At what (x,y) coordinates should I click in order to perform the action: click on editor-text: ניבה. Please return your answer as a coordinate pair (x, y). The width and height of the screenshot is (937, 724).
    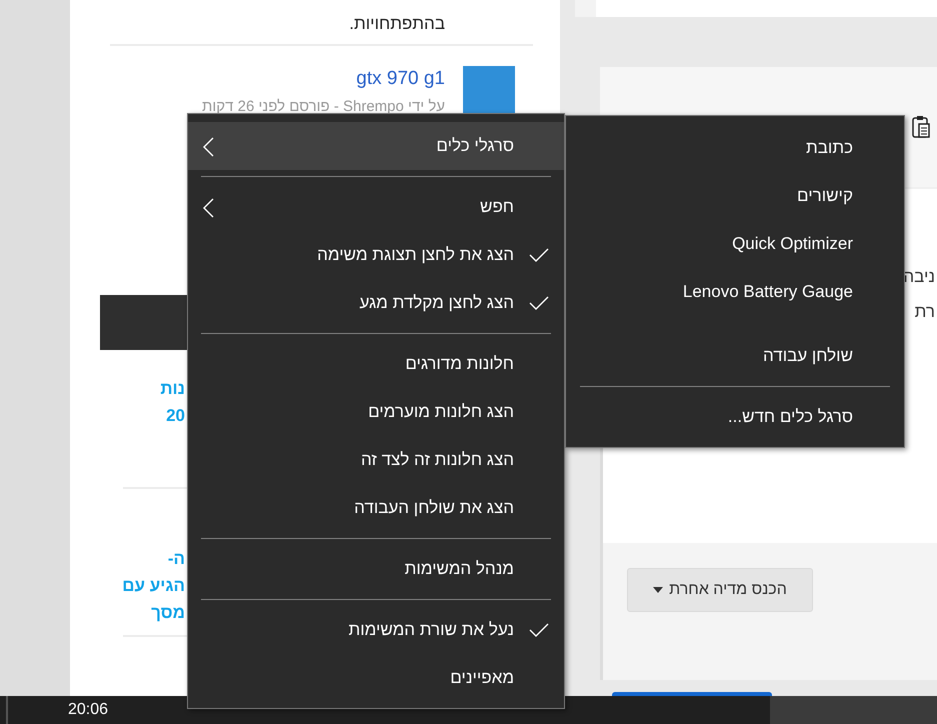
    Looking at the image, I should click on (919, 277).